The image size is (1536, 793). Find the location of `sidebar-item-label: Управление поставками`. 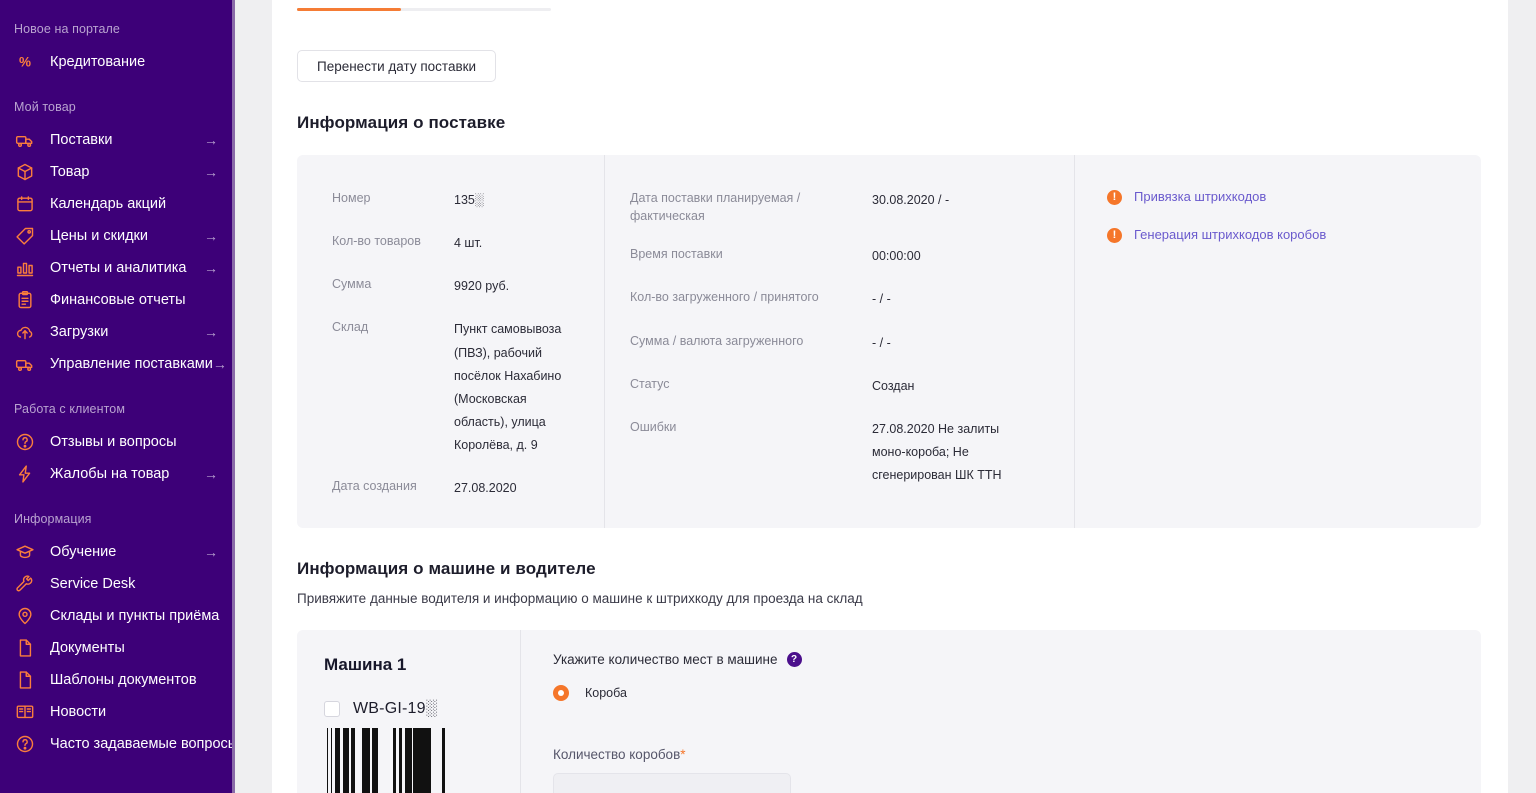

sidebar-item-label: Управление поставками is located at coordinates (131, 364).